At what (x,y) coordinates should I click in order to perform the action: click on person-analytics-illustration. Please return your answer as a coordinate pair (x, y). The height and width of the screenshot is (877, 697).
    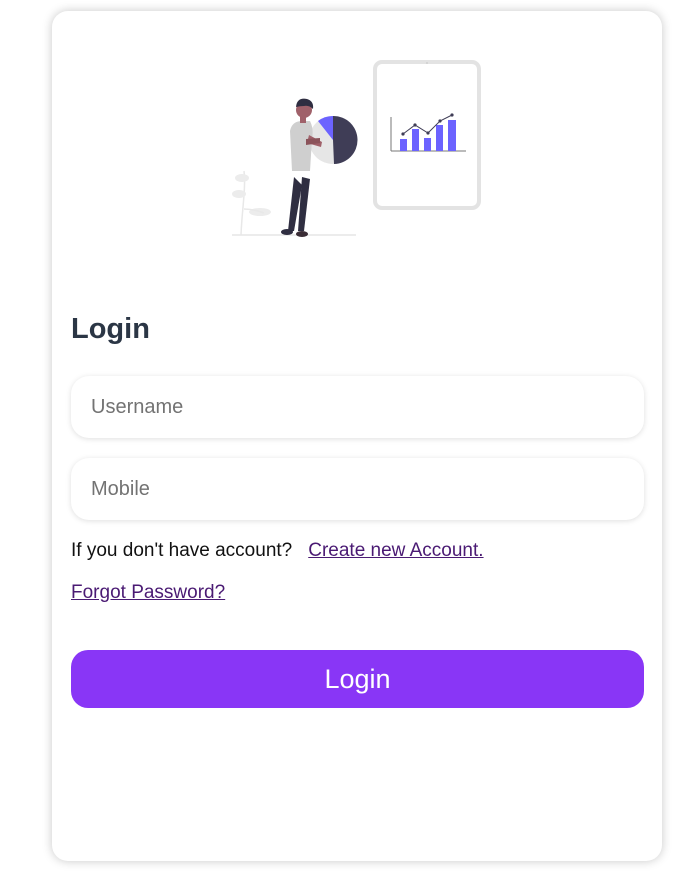
    Looking at the image, I should click on (356, 148).